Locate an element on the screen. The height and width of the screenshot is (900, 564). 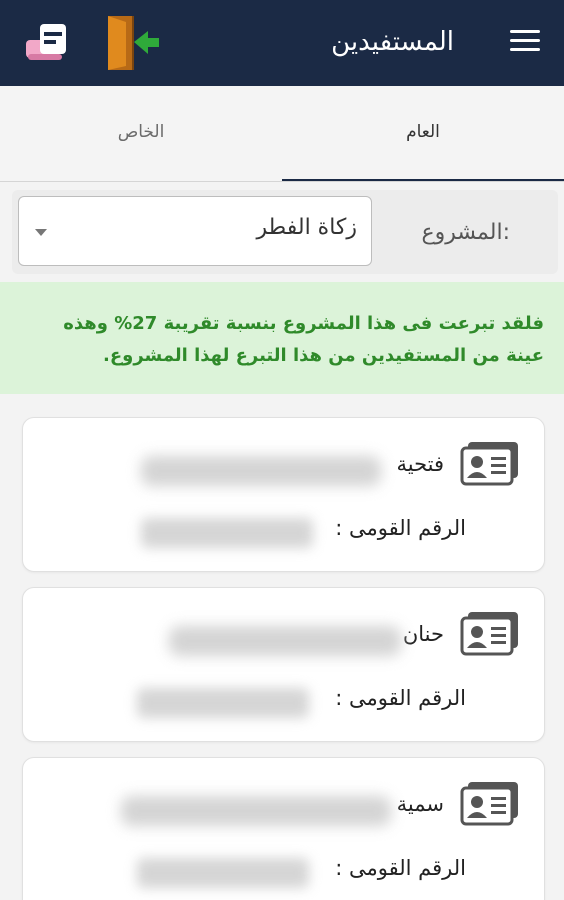
project-select: زكاة الفطر is located at coordinates (195, 231).